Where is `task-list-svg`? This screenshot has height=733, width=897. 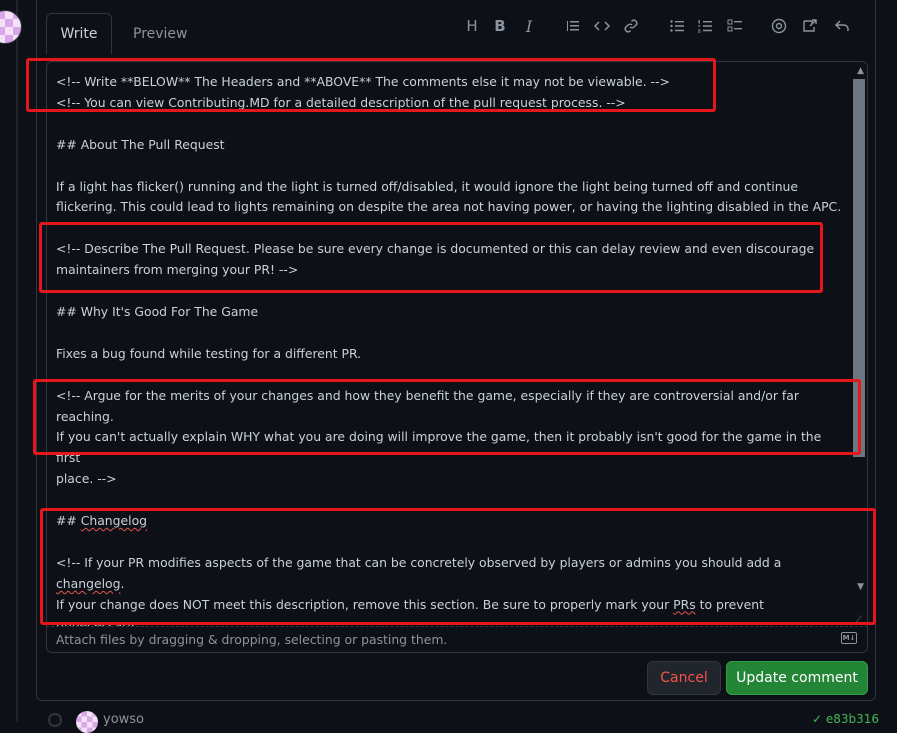
task-list-svg is located at coordinates (734, 25).